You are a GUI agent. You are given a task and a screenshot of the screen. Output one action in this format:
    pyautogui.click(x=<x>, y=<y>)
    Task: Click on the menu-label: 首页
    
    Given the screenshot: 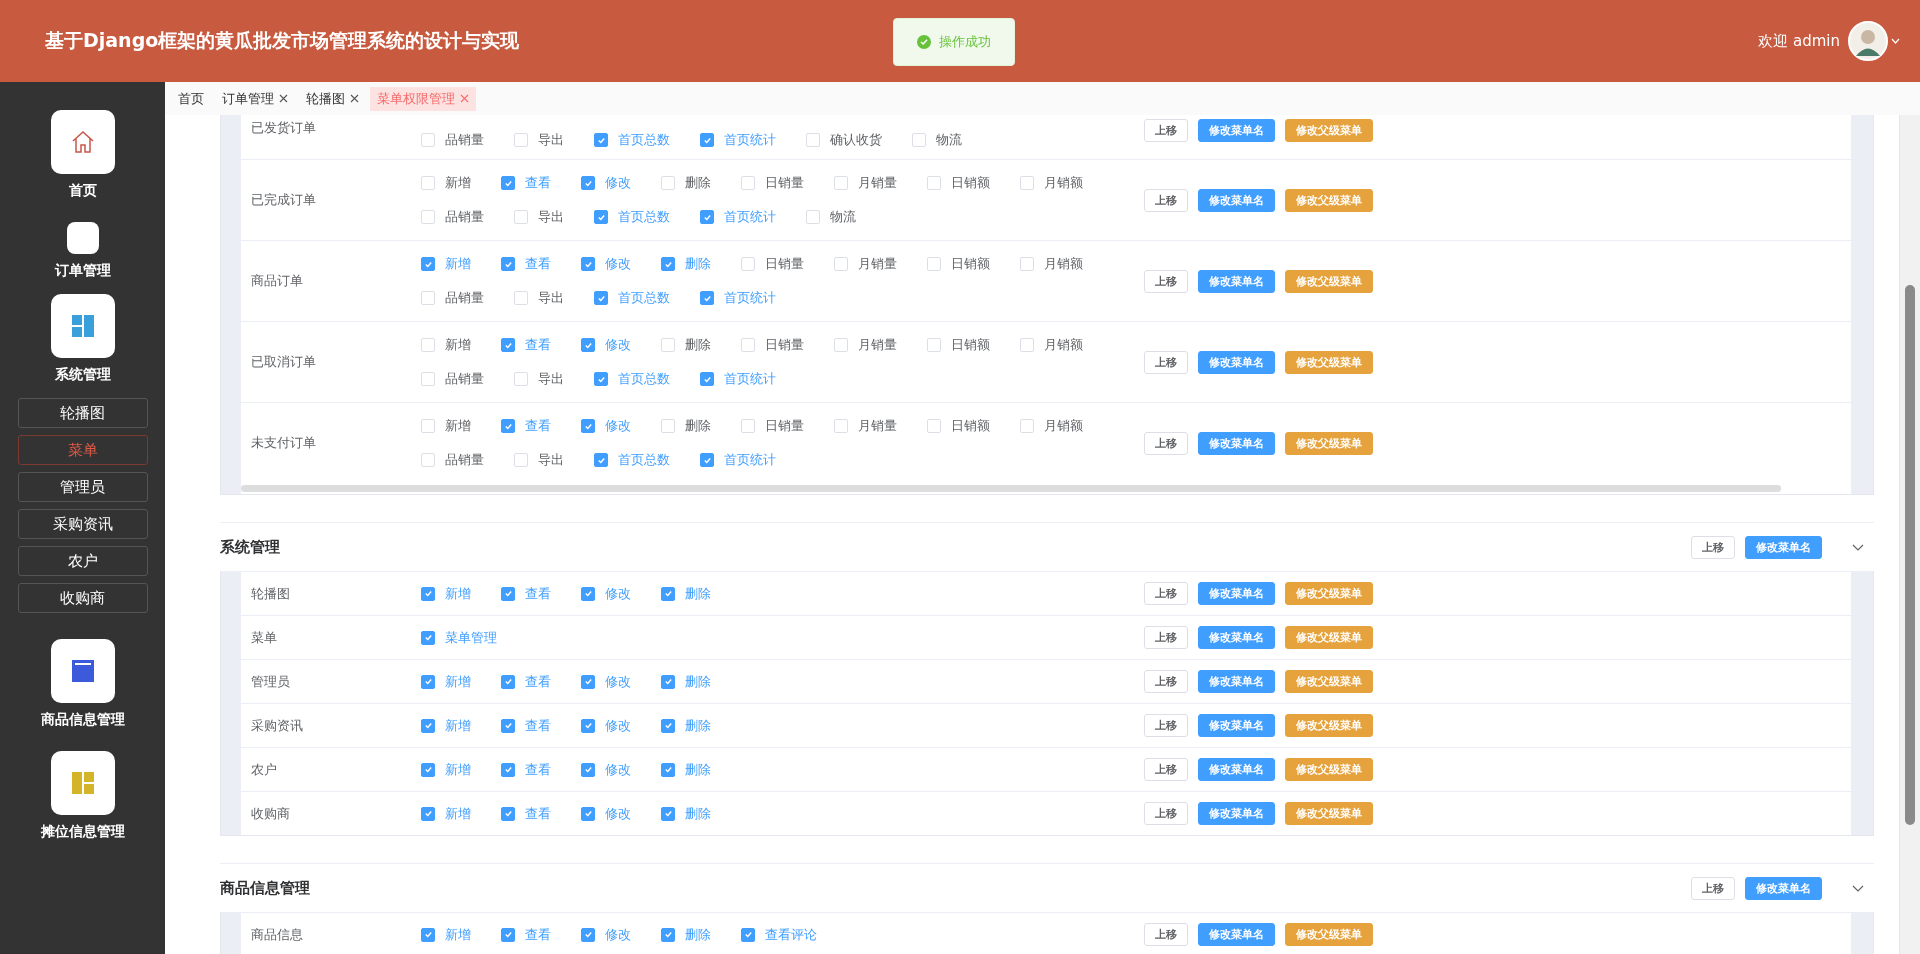 What is the action you would take?
    pyautogui.click(x=82, y=191)
    